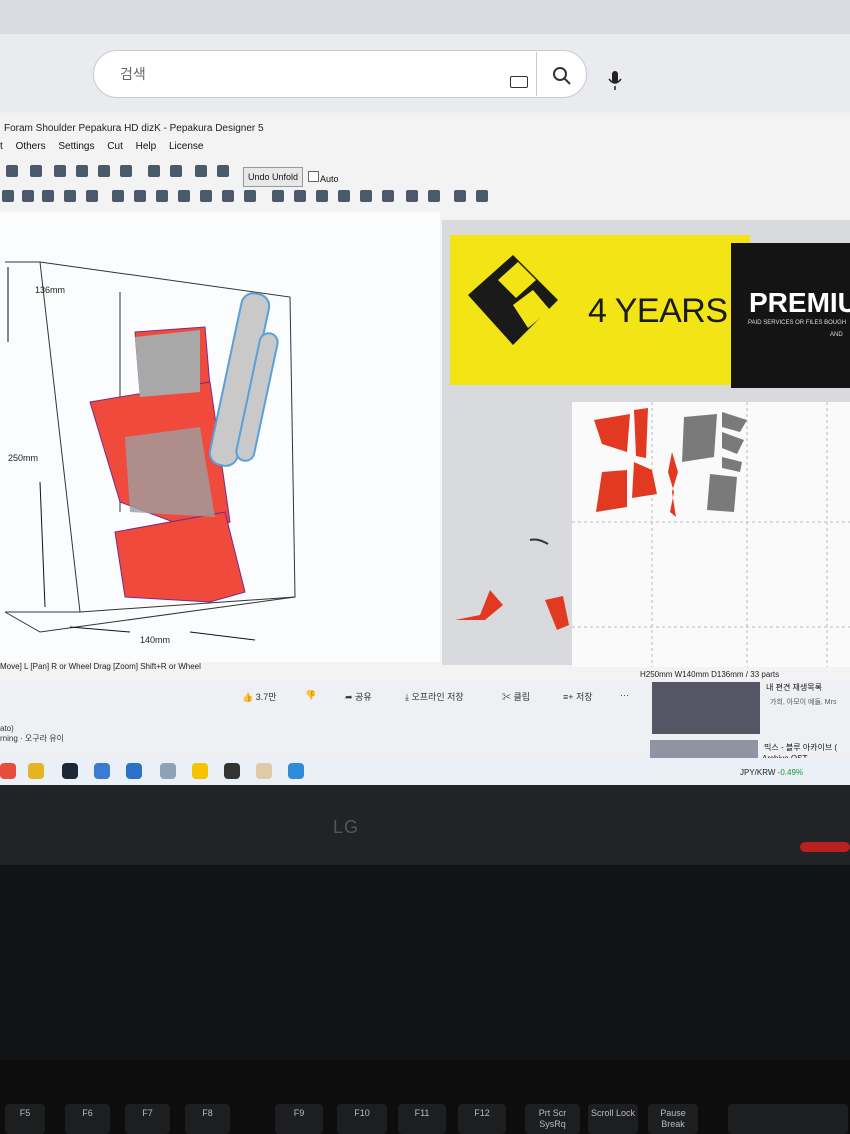  Describe the element at coordinates (31, 146) in the screenshot. I see `menu-item-others: Others` at that location.